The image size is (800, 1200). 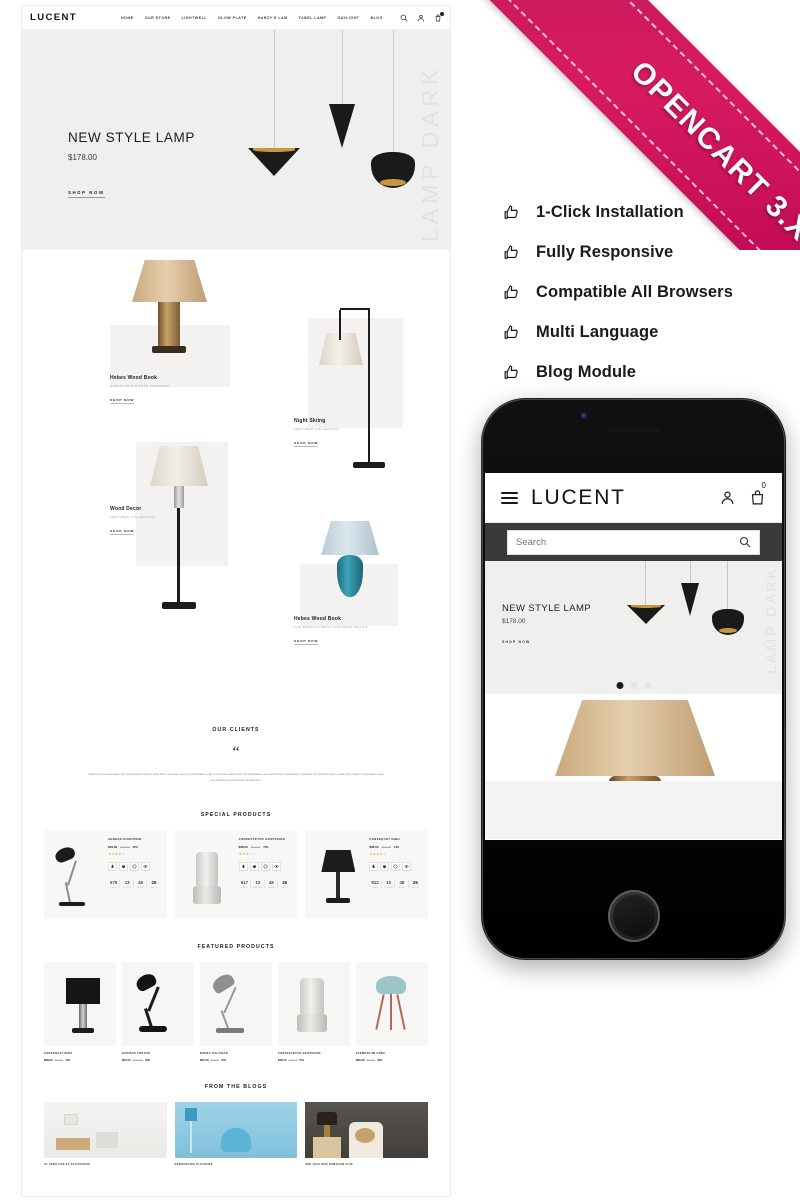 What do you see at coordinates (402, 882) in the screenshot?
I see `countdown-value: 48` at bounding box center [402, 882].